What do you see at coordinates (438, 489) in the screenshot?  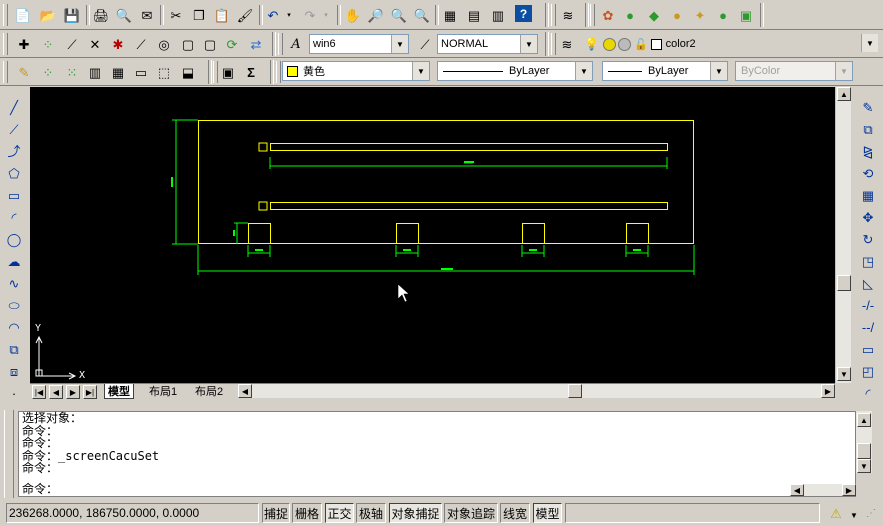 I see `command-prompt: 命令：` at bounding box center [438, 489].